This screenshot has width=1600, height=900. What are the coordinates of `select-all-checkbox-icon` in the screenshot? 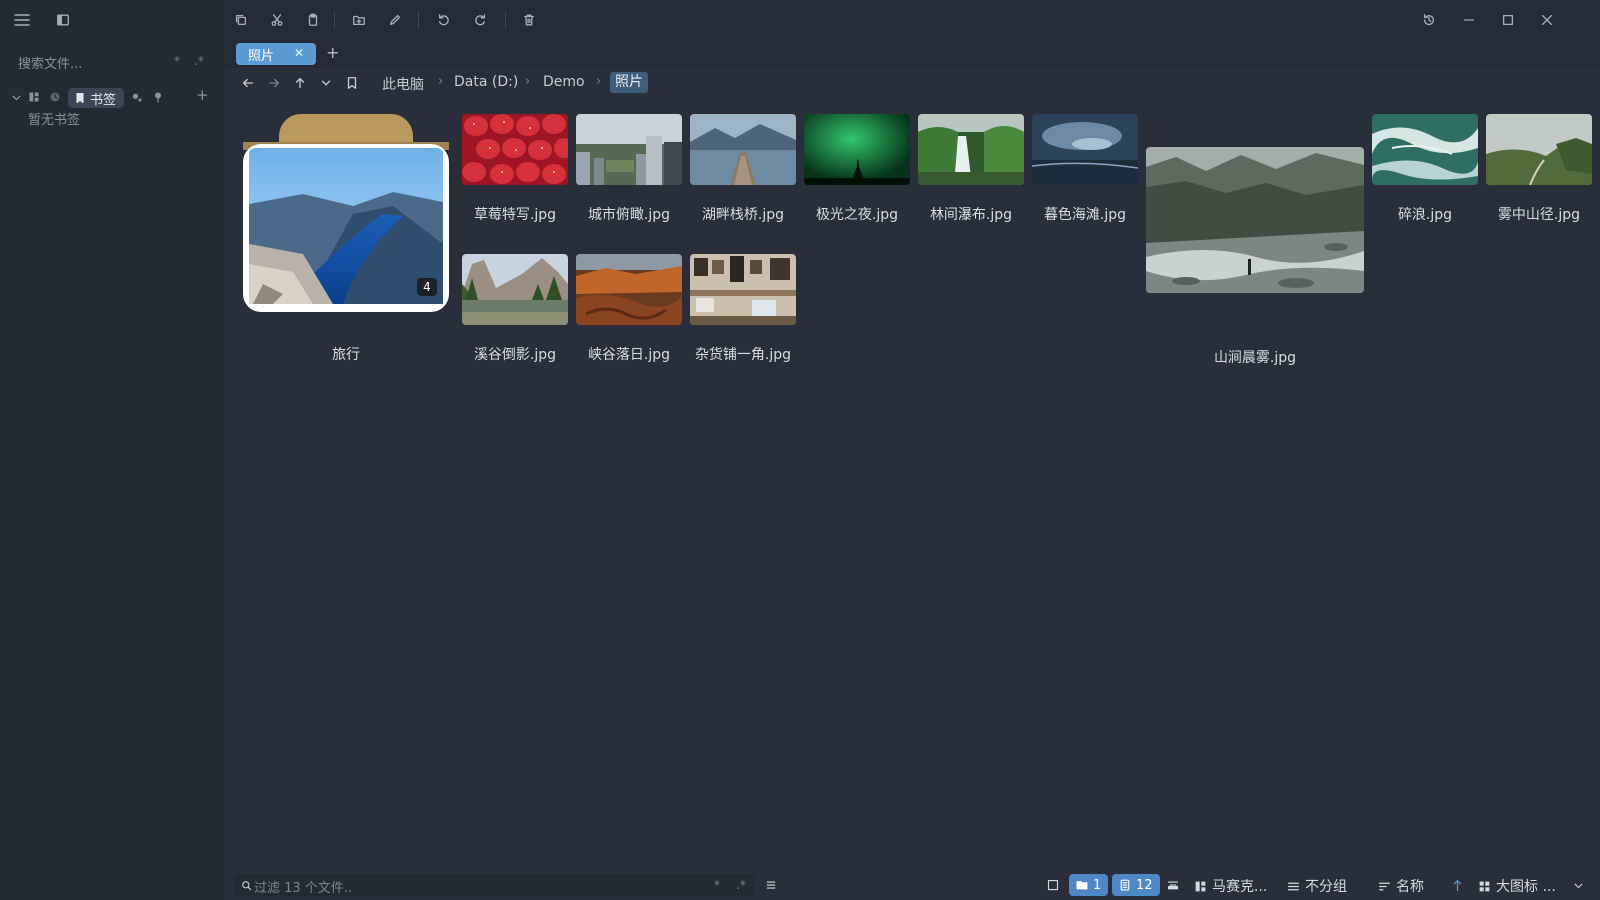 It's located at (1053, 885).